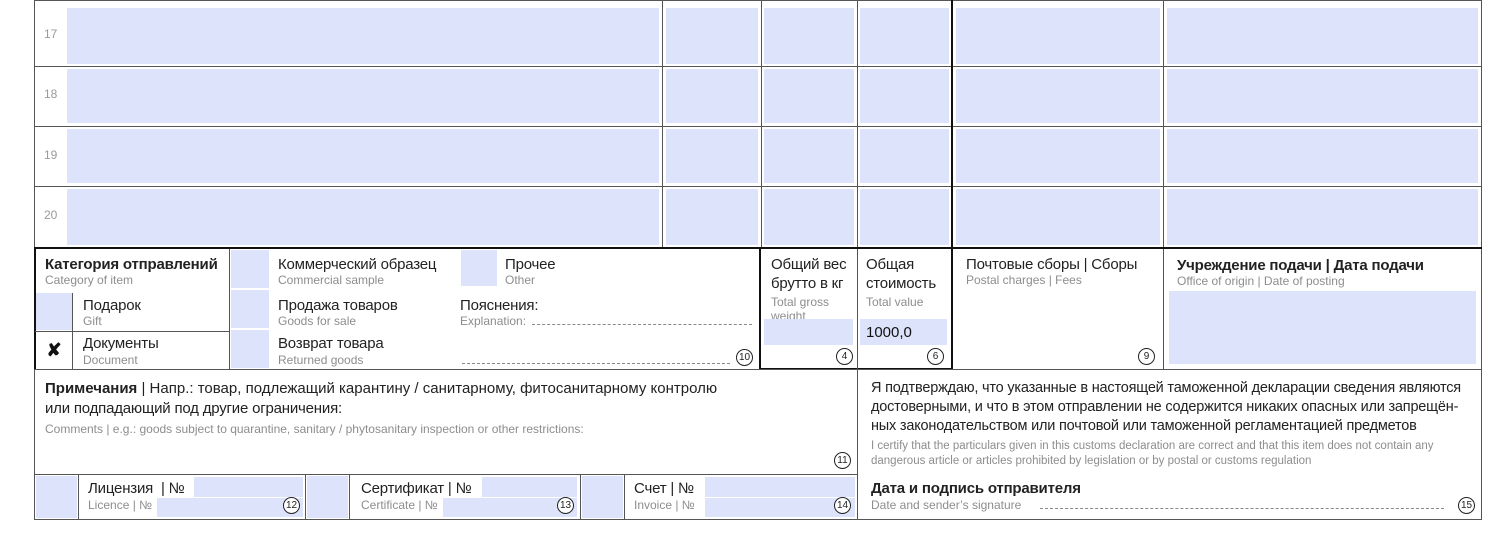  I want to click on returned-goods-label-en: Returned goods, so click(321, 360).